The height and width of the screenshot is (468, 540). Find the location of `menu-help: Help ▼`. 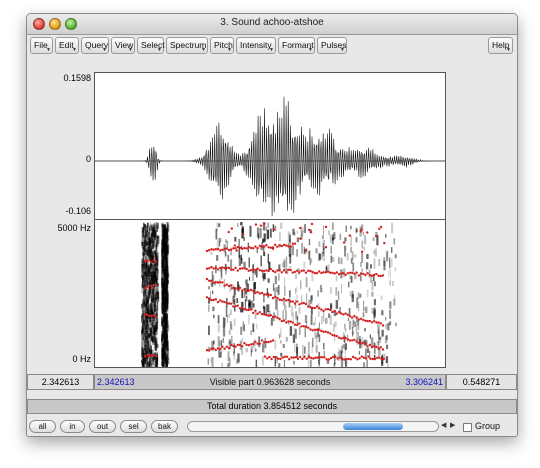

menu-help: Help ▼ is located at coordinates (500, 45).